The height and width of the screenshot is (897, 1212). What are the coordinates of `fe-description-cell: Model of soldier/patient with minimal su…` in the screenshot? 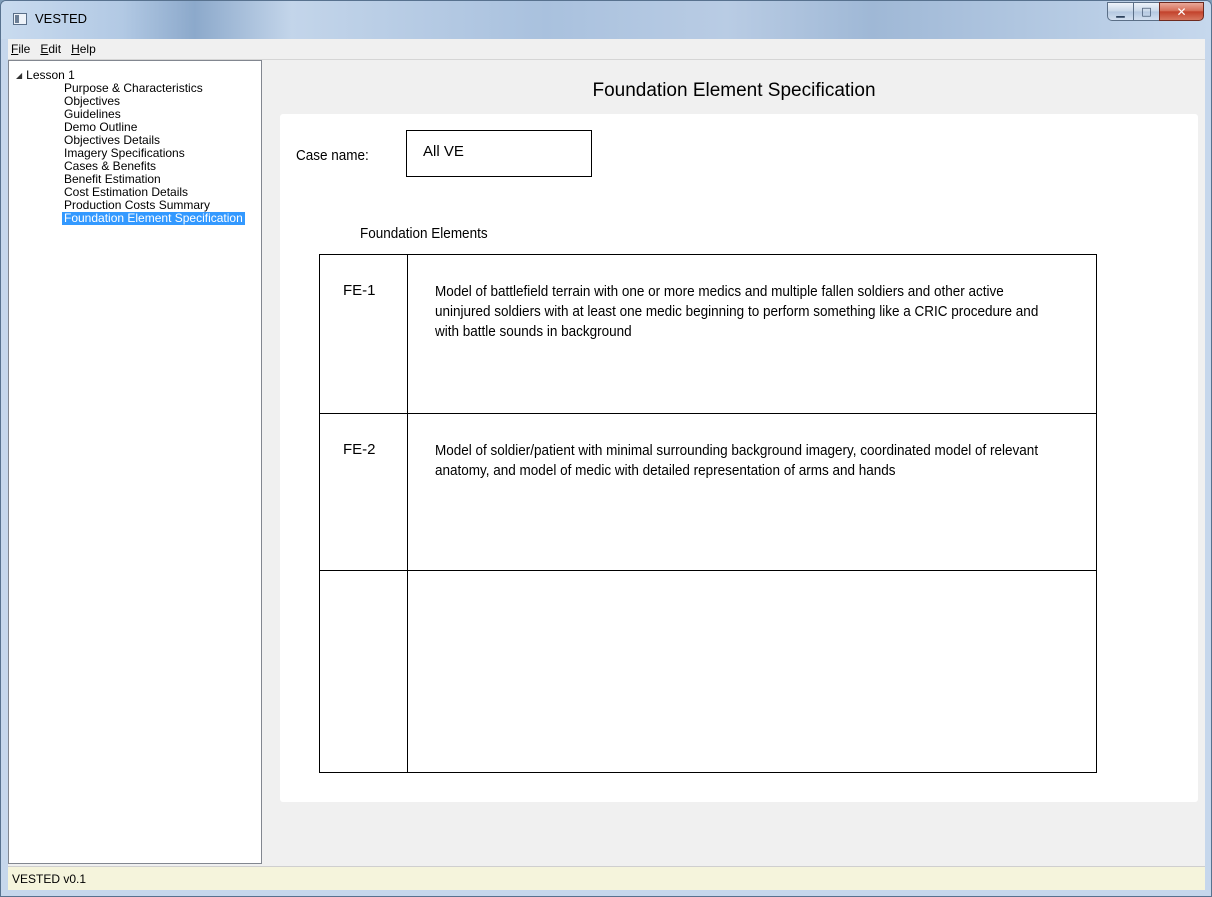 It's located at (741, 461).